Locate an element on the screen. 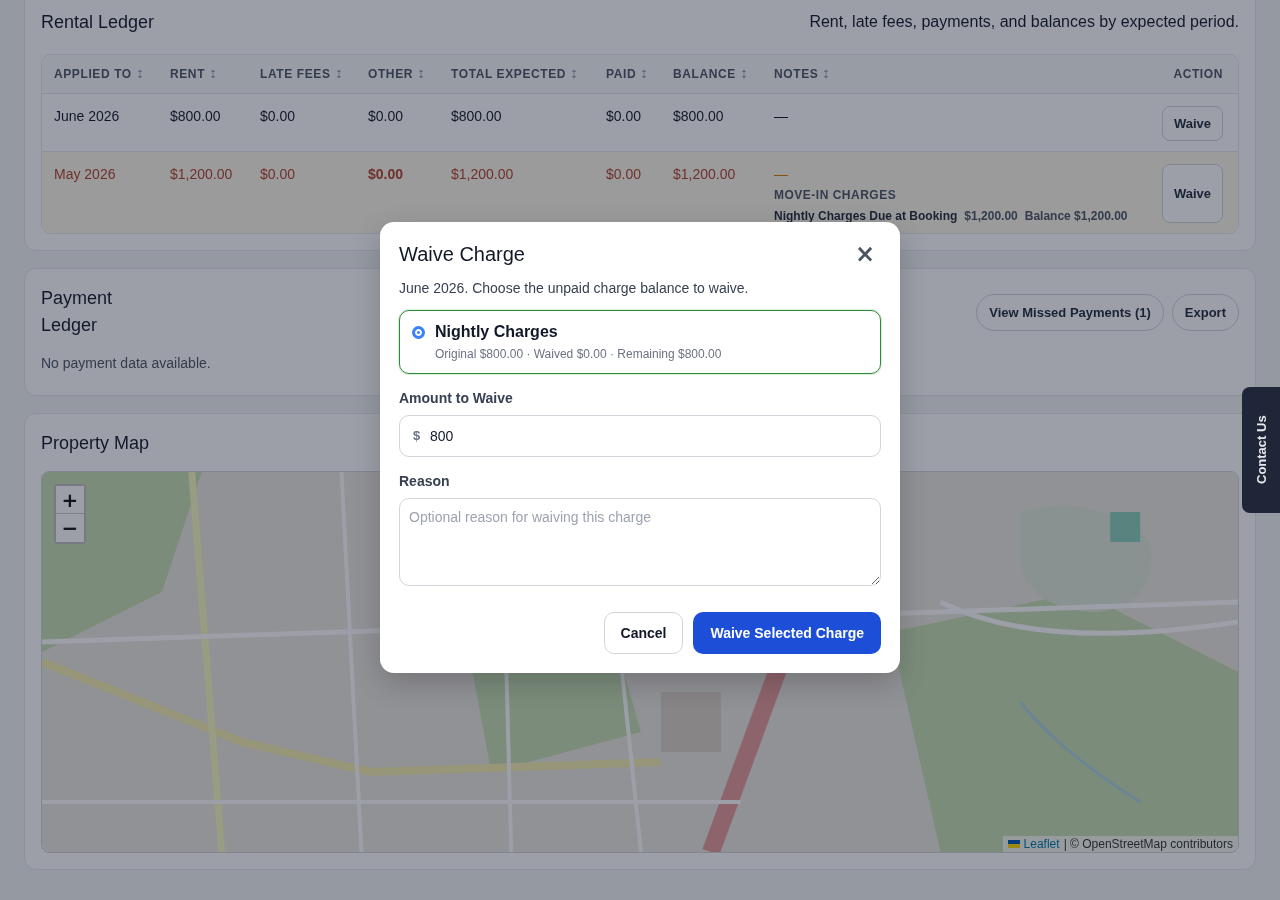  ledger-button: Export is located at coordinates (1205, 312).